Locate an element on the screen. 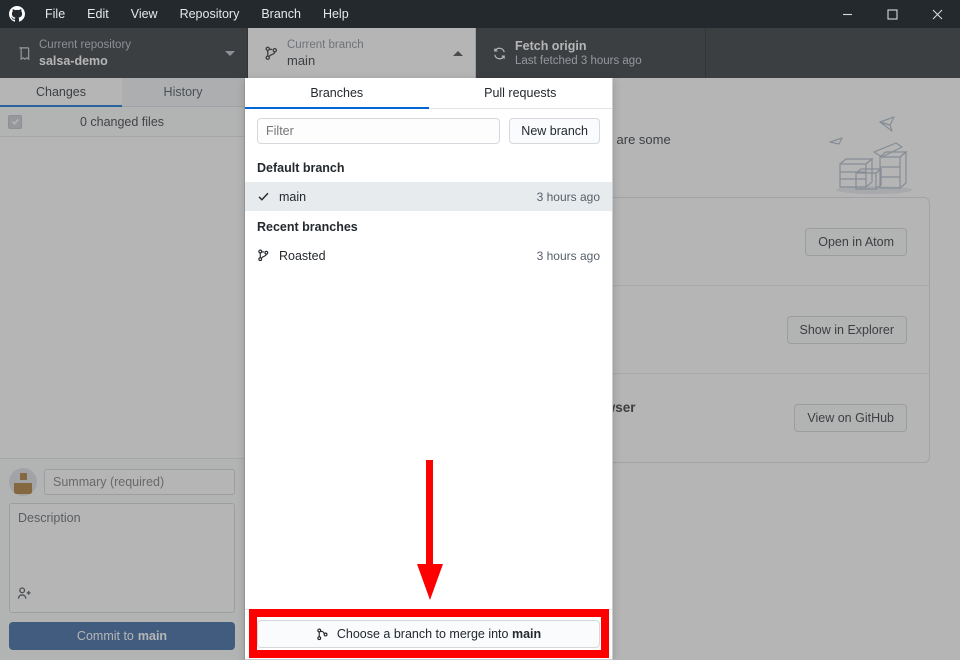  menu-item-branch: Branch is located at coordinates (281, 14).